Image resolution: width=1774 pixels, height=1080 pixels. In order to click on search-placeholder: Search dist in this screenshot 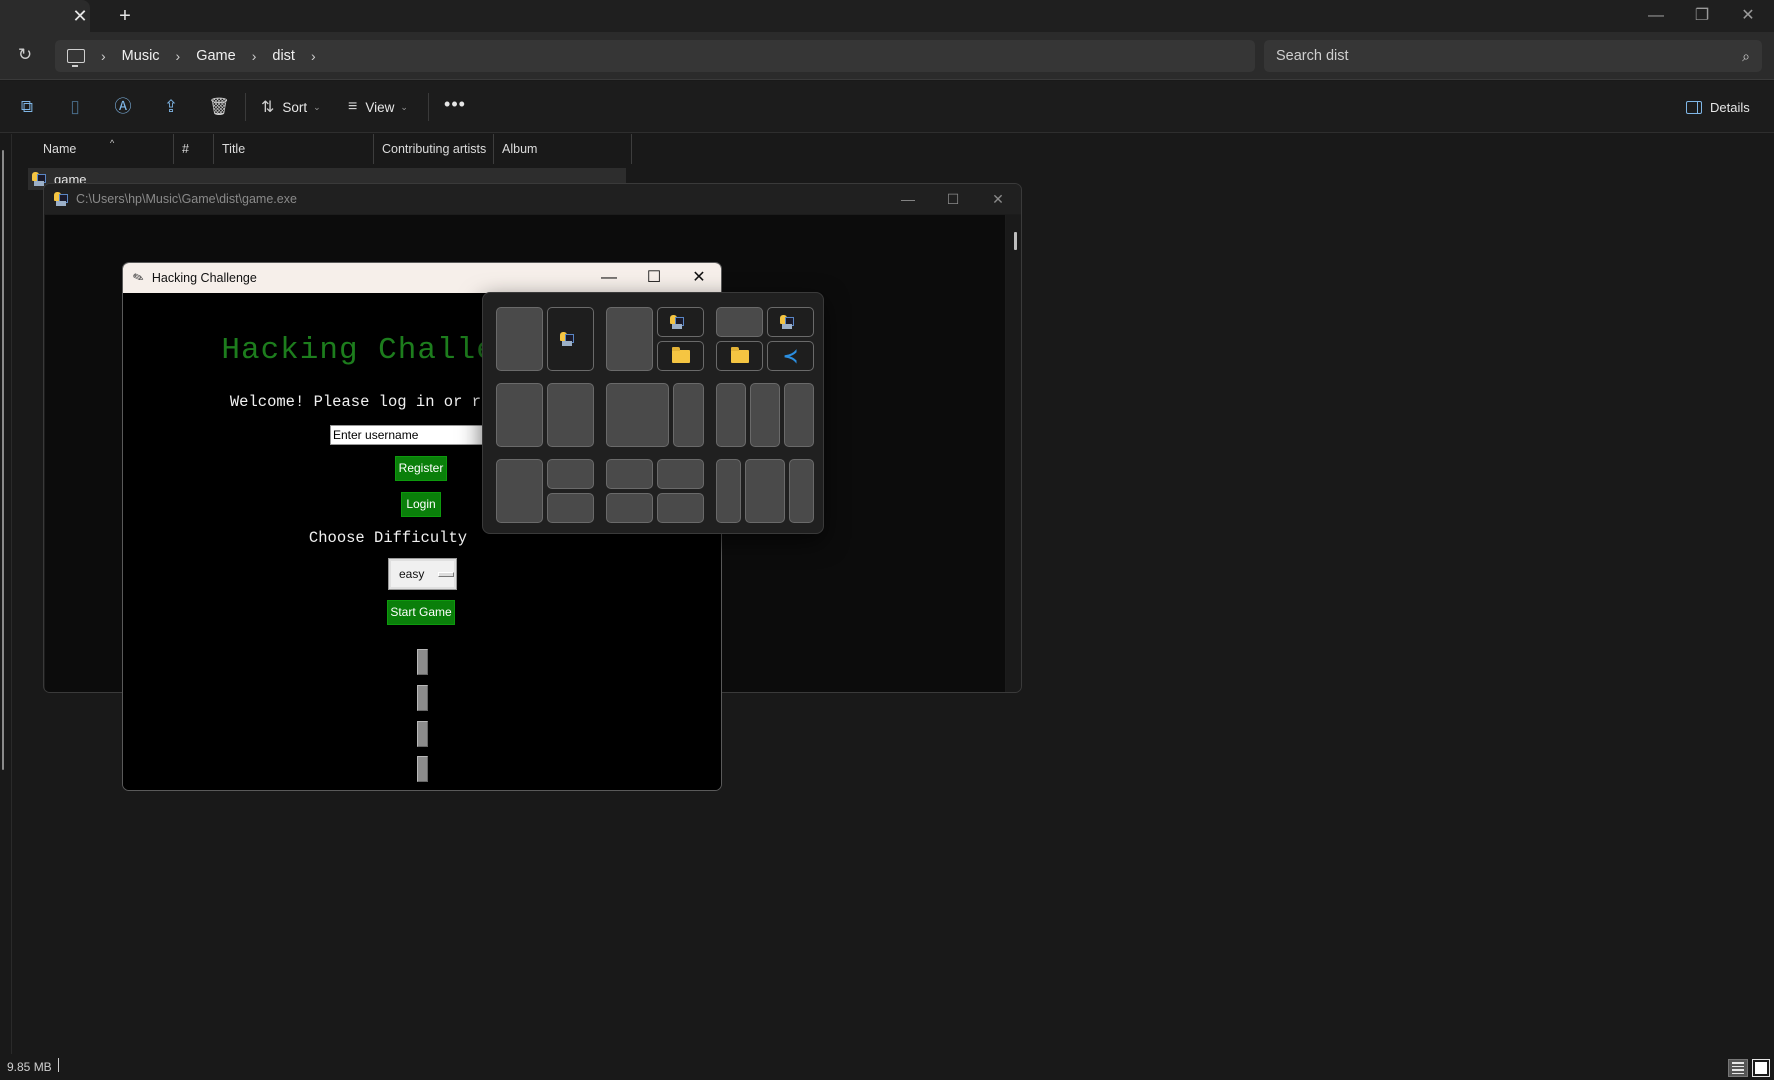, I will do `click(1312, 56)`.